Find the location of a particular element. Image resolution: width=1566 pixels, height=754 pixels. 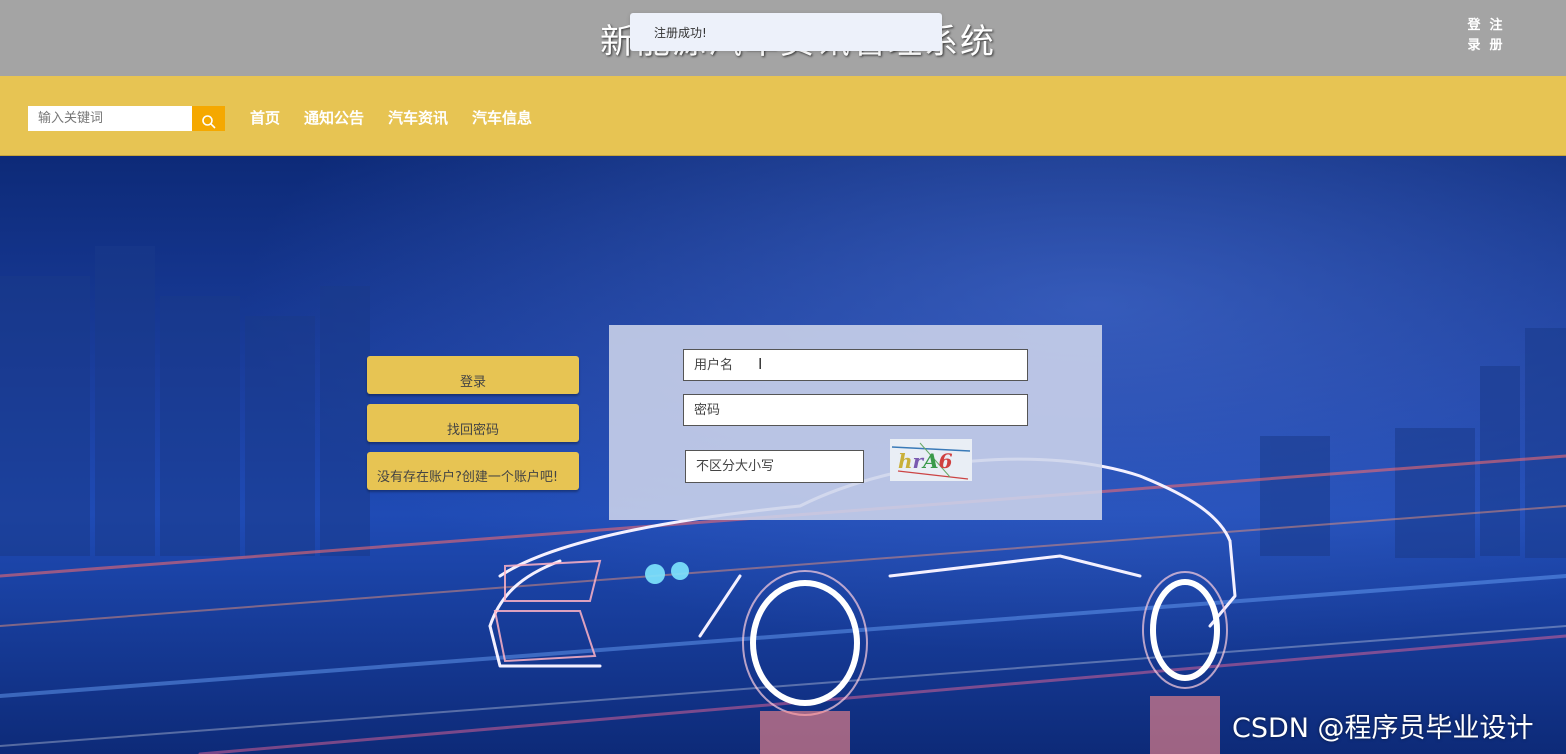

login-tab-button: 登录 is located at coordinates (473, 375).